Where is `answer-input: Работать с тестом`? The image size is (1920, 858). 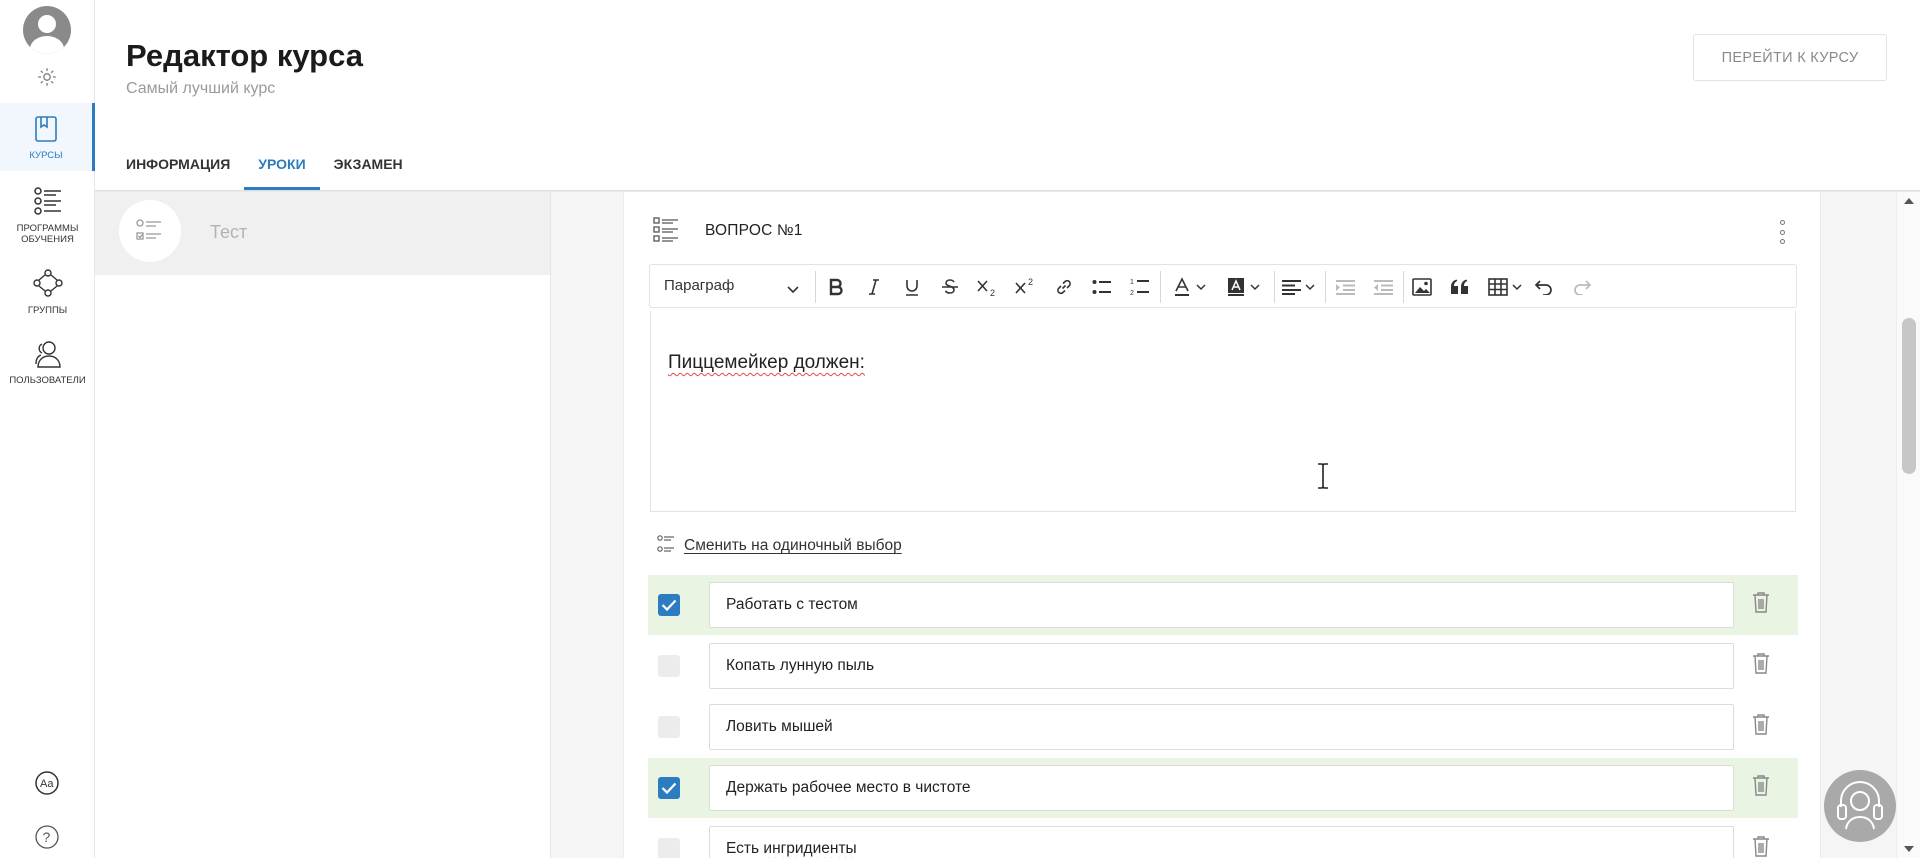
answer-input: Работать с тестом is located at coordinates (1221, 605).